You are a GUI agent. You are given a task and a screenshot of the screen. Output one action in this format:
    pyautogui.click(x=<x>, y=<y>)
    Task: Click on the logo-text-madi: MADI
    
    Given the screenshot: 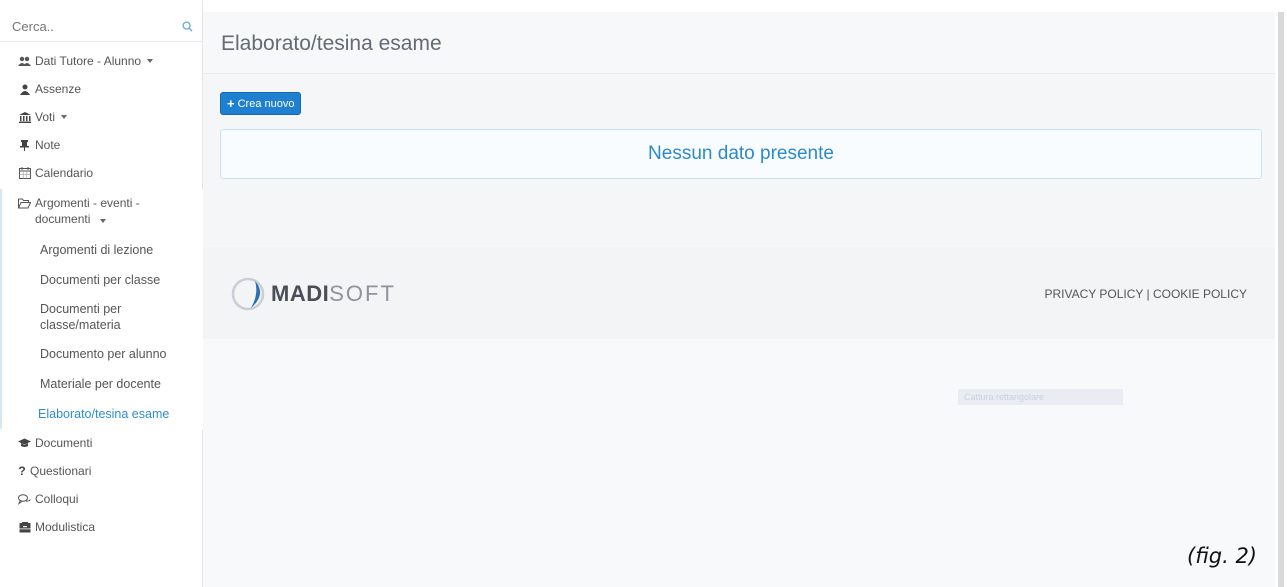 What is the action you would take?
    pyautogui.click(x=300, y=293)
    